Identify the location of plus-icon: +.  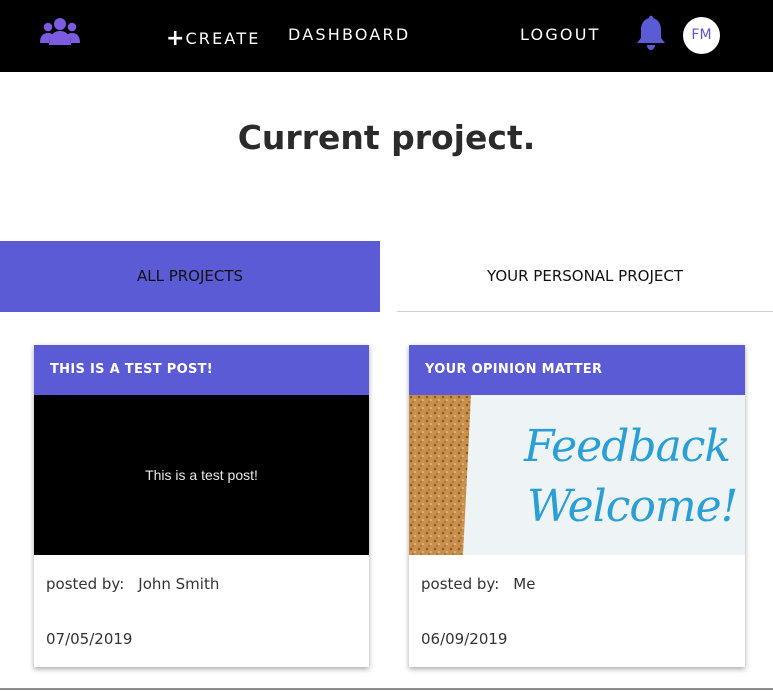
(175, 38).